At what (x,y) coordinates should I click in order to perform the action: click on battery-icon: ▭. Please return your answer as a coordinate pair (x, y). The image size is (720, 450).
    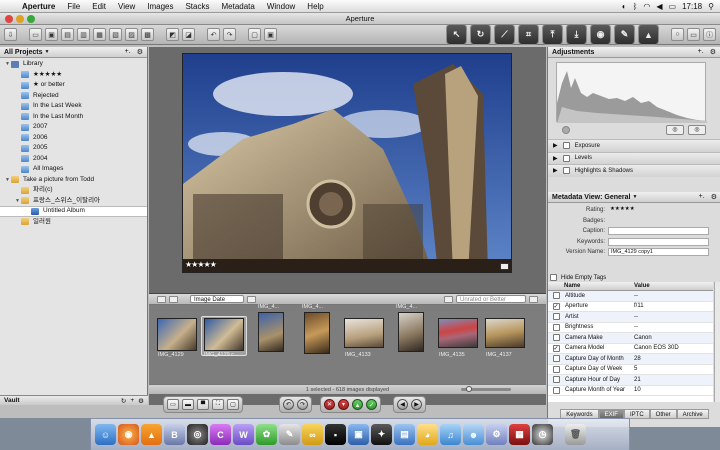
    Looking at the image, I should click on (673, 6).